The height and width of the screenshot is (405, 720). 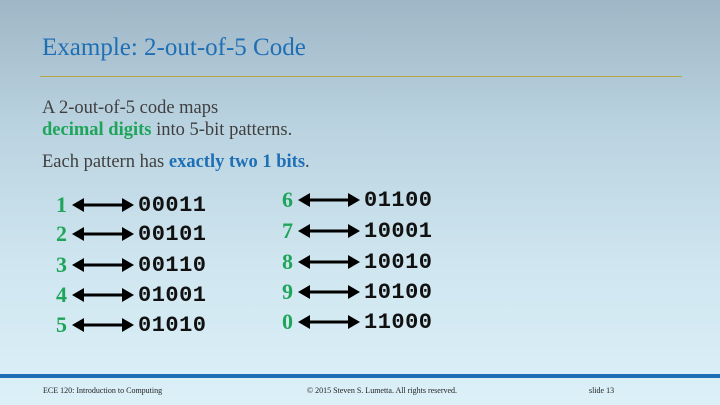 I want to click on bit-pattern: 01010, so click(x=172, y=325).